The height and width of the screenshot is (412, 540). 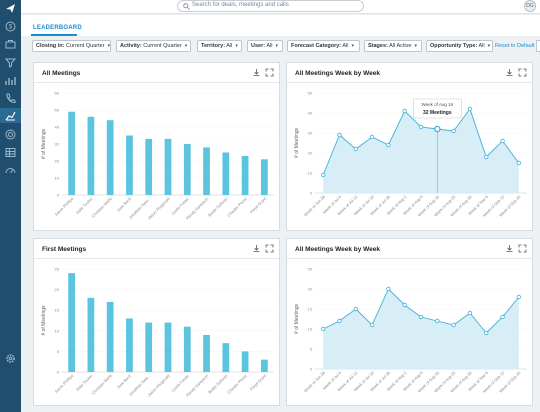 What do you see at coordinates (338, 73) in the screenshot?
I see `panel-title: All Meetings Week by Week` at bounding box center [338, 73].